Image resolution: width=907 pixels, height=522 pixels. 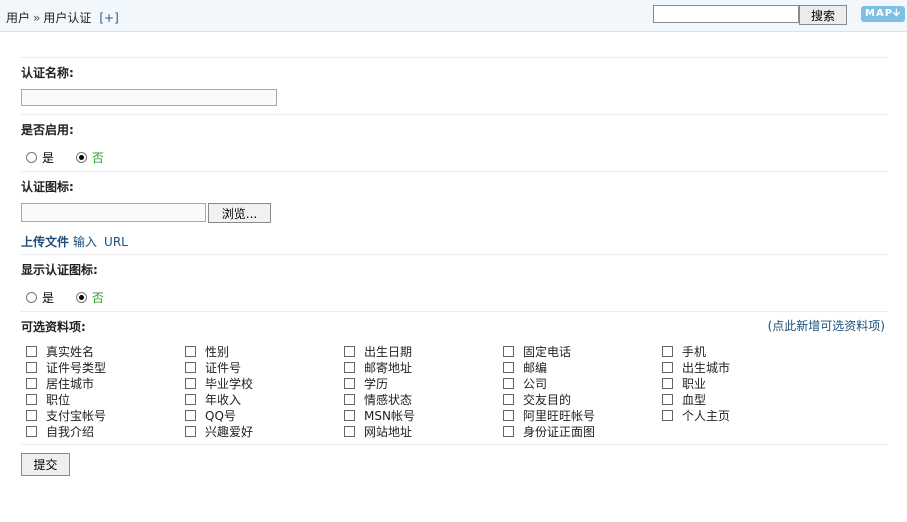 I want to click on search-button: 搜索, so click(x=823, y=15).